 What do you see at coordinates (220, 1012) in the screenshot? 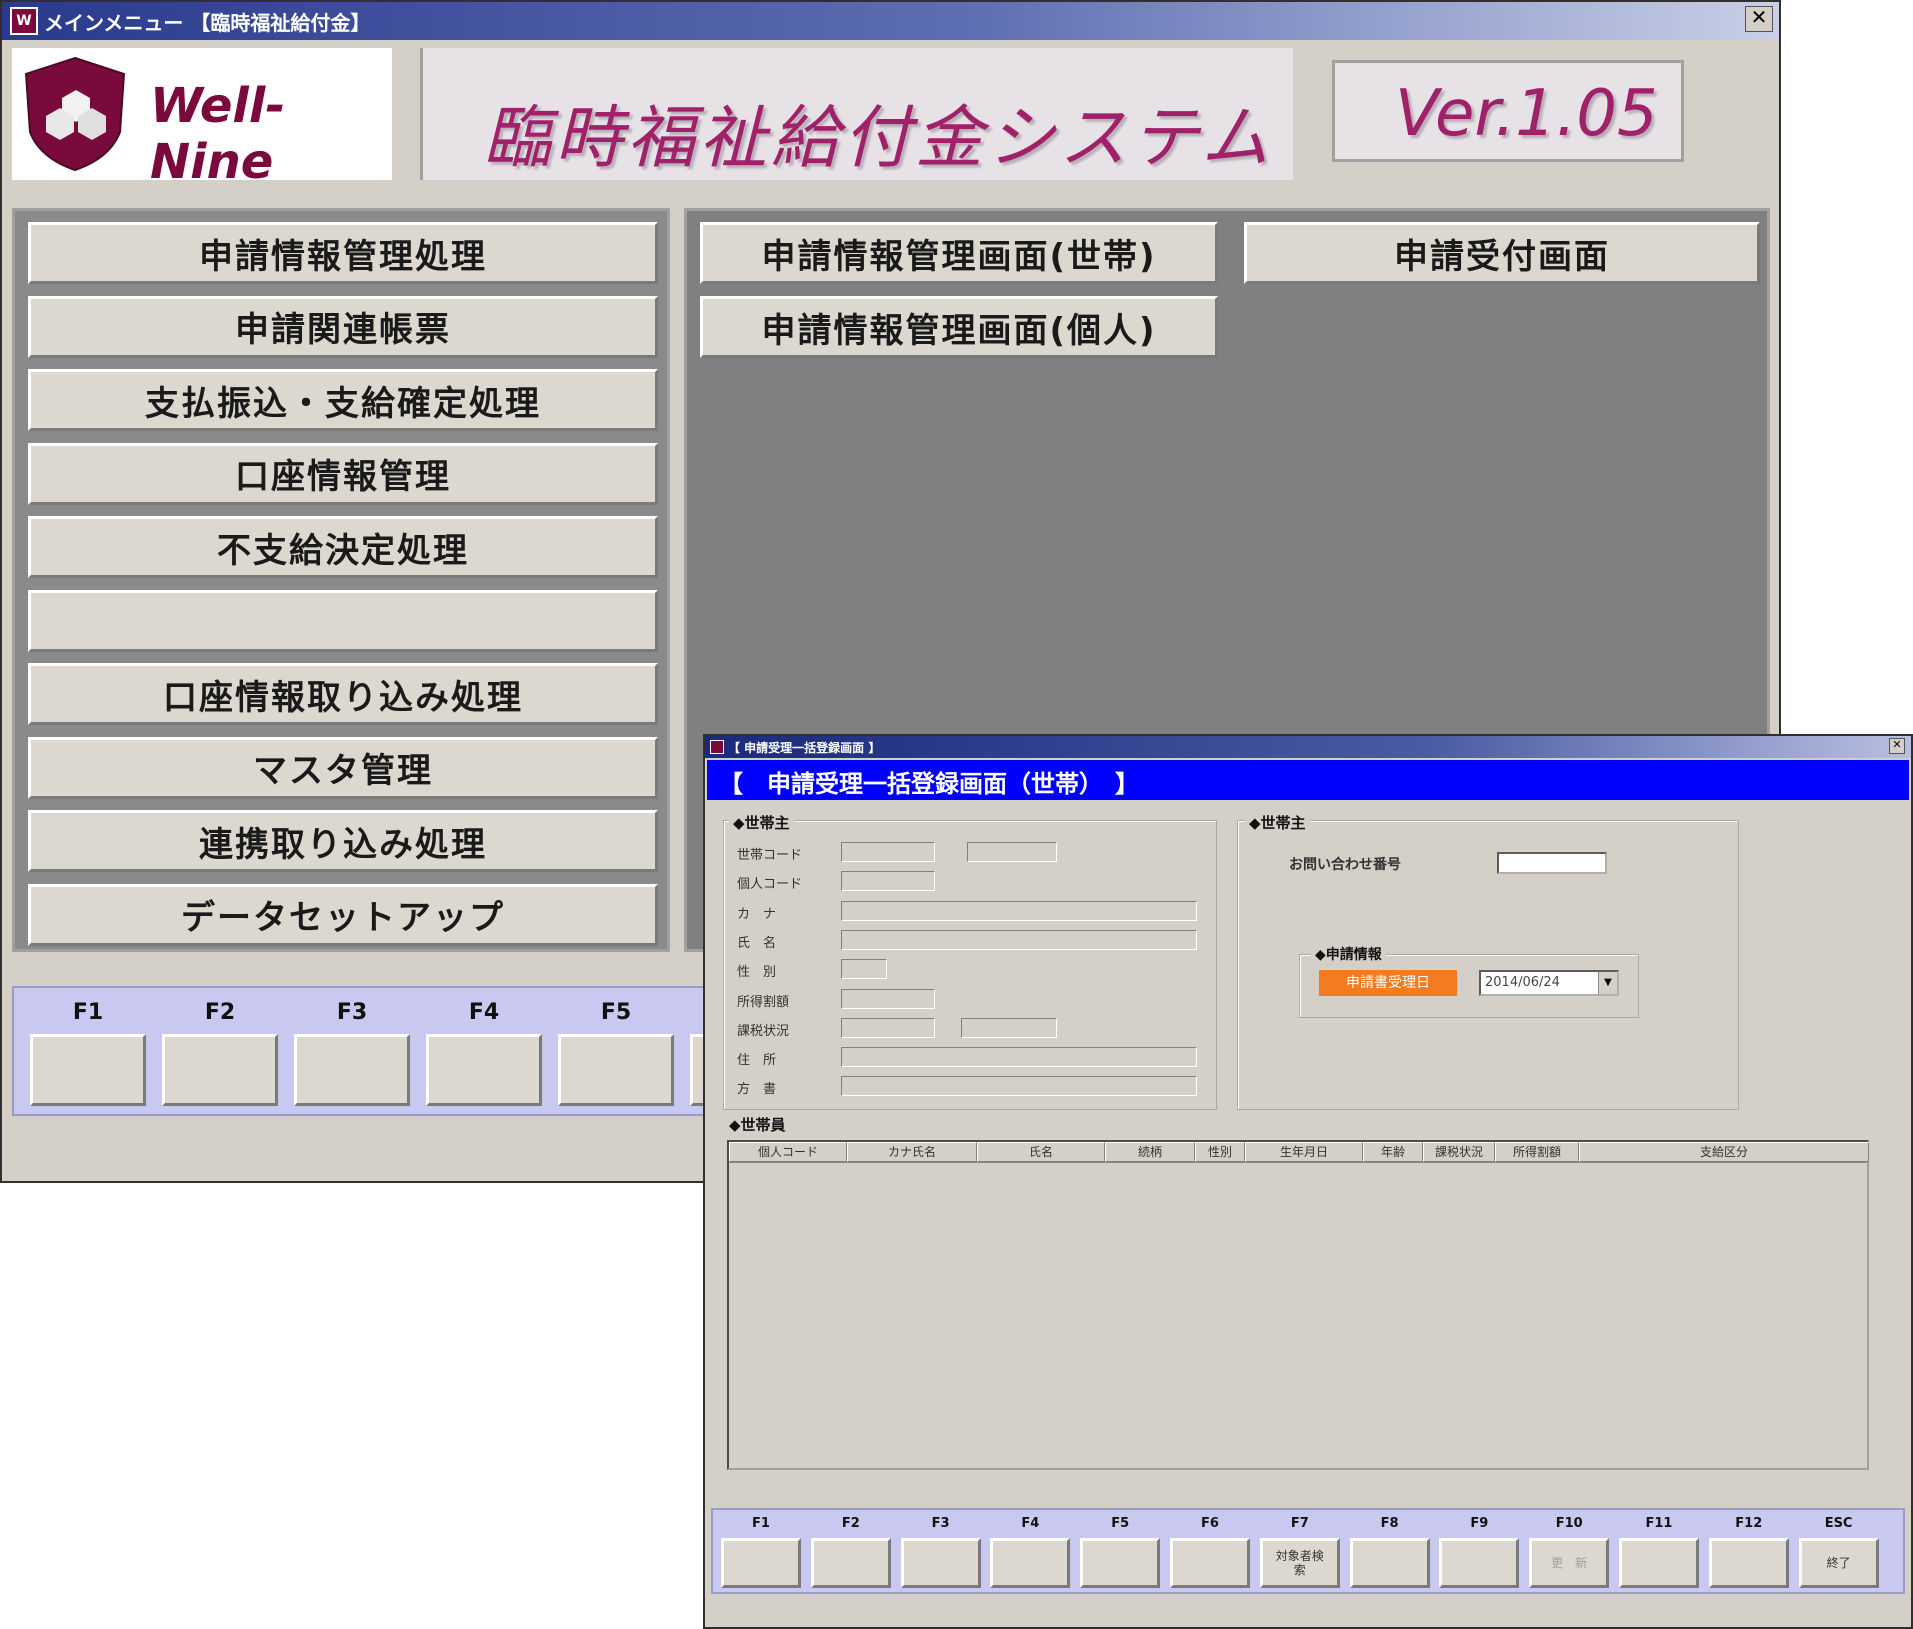
I see `fkey-label: F2` at bounding box center [220, 1012].